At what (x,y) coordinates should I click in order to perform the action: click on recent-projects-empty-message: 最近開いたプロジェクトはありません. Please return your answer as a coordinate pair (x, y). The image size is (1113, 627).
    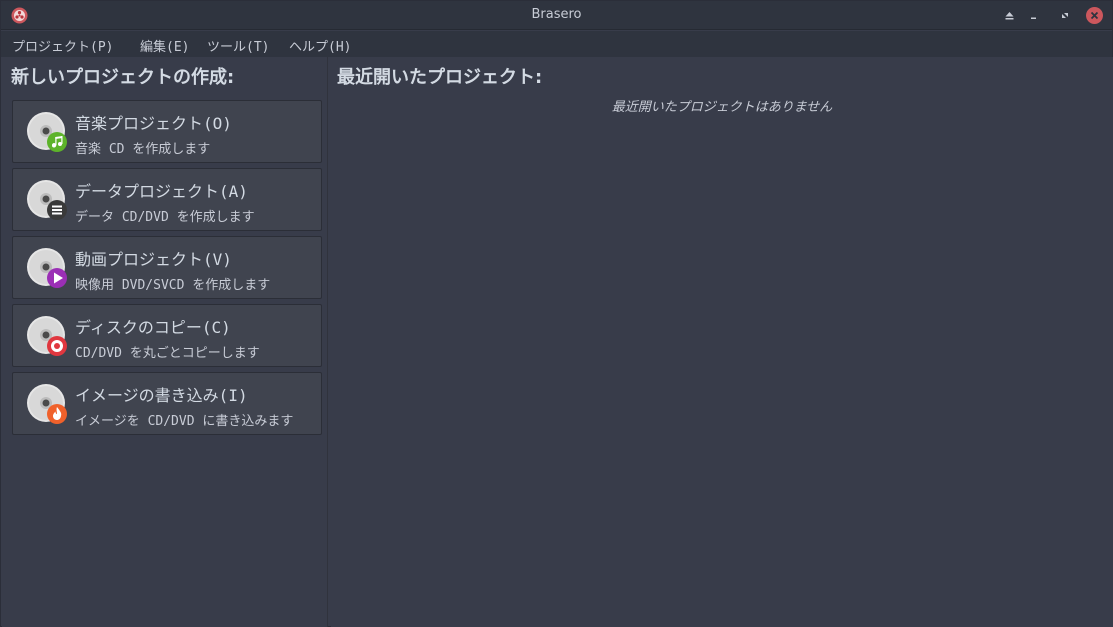
    Looking at the image, I should click on (722, 107).